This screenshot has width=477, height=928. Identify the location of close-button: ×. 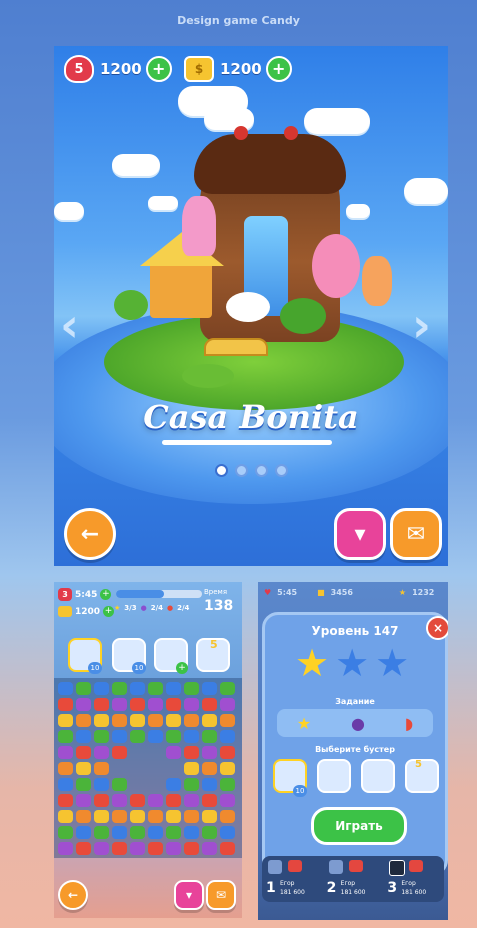
(437, 628).